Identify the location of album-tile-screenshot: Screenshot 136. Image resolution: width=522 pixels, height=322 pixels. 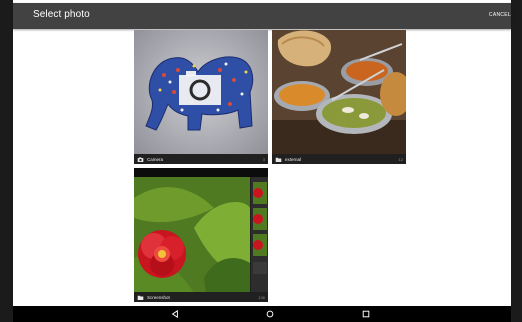
(201, 235).